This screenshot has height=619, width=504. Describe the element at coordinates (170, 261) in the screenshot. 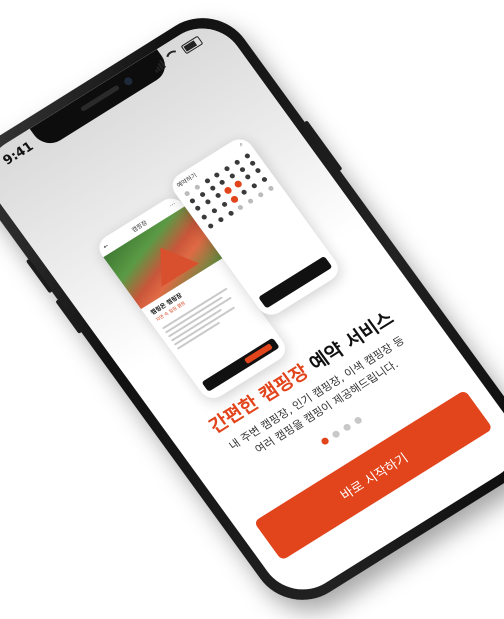

I see `tent-shape` at that location.